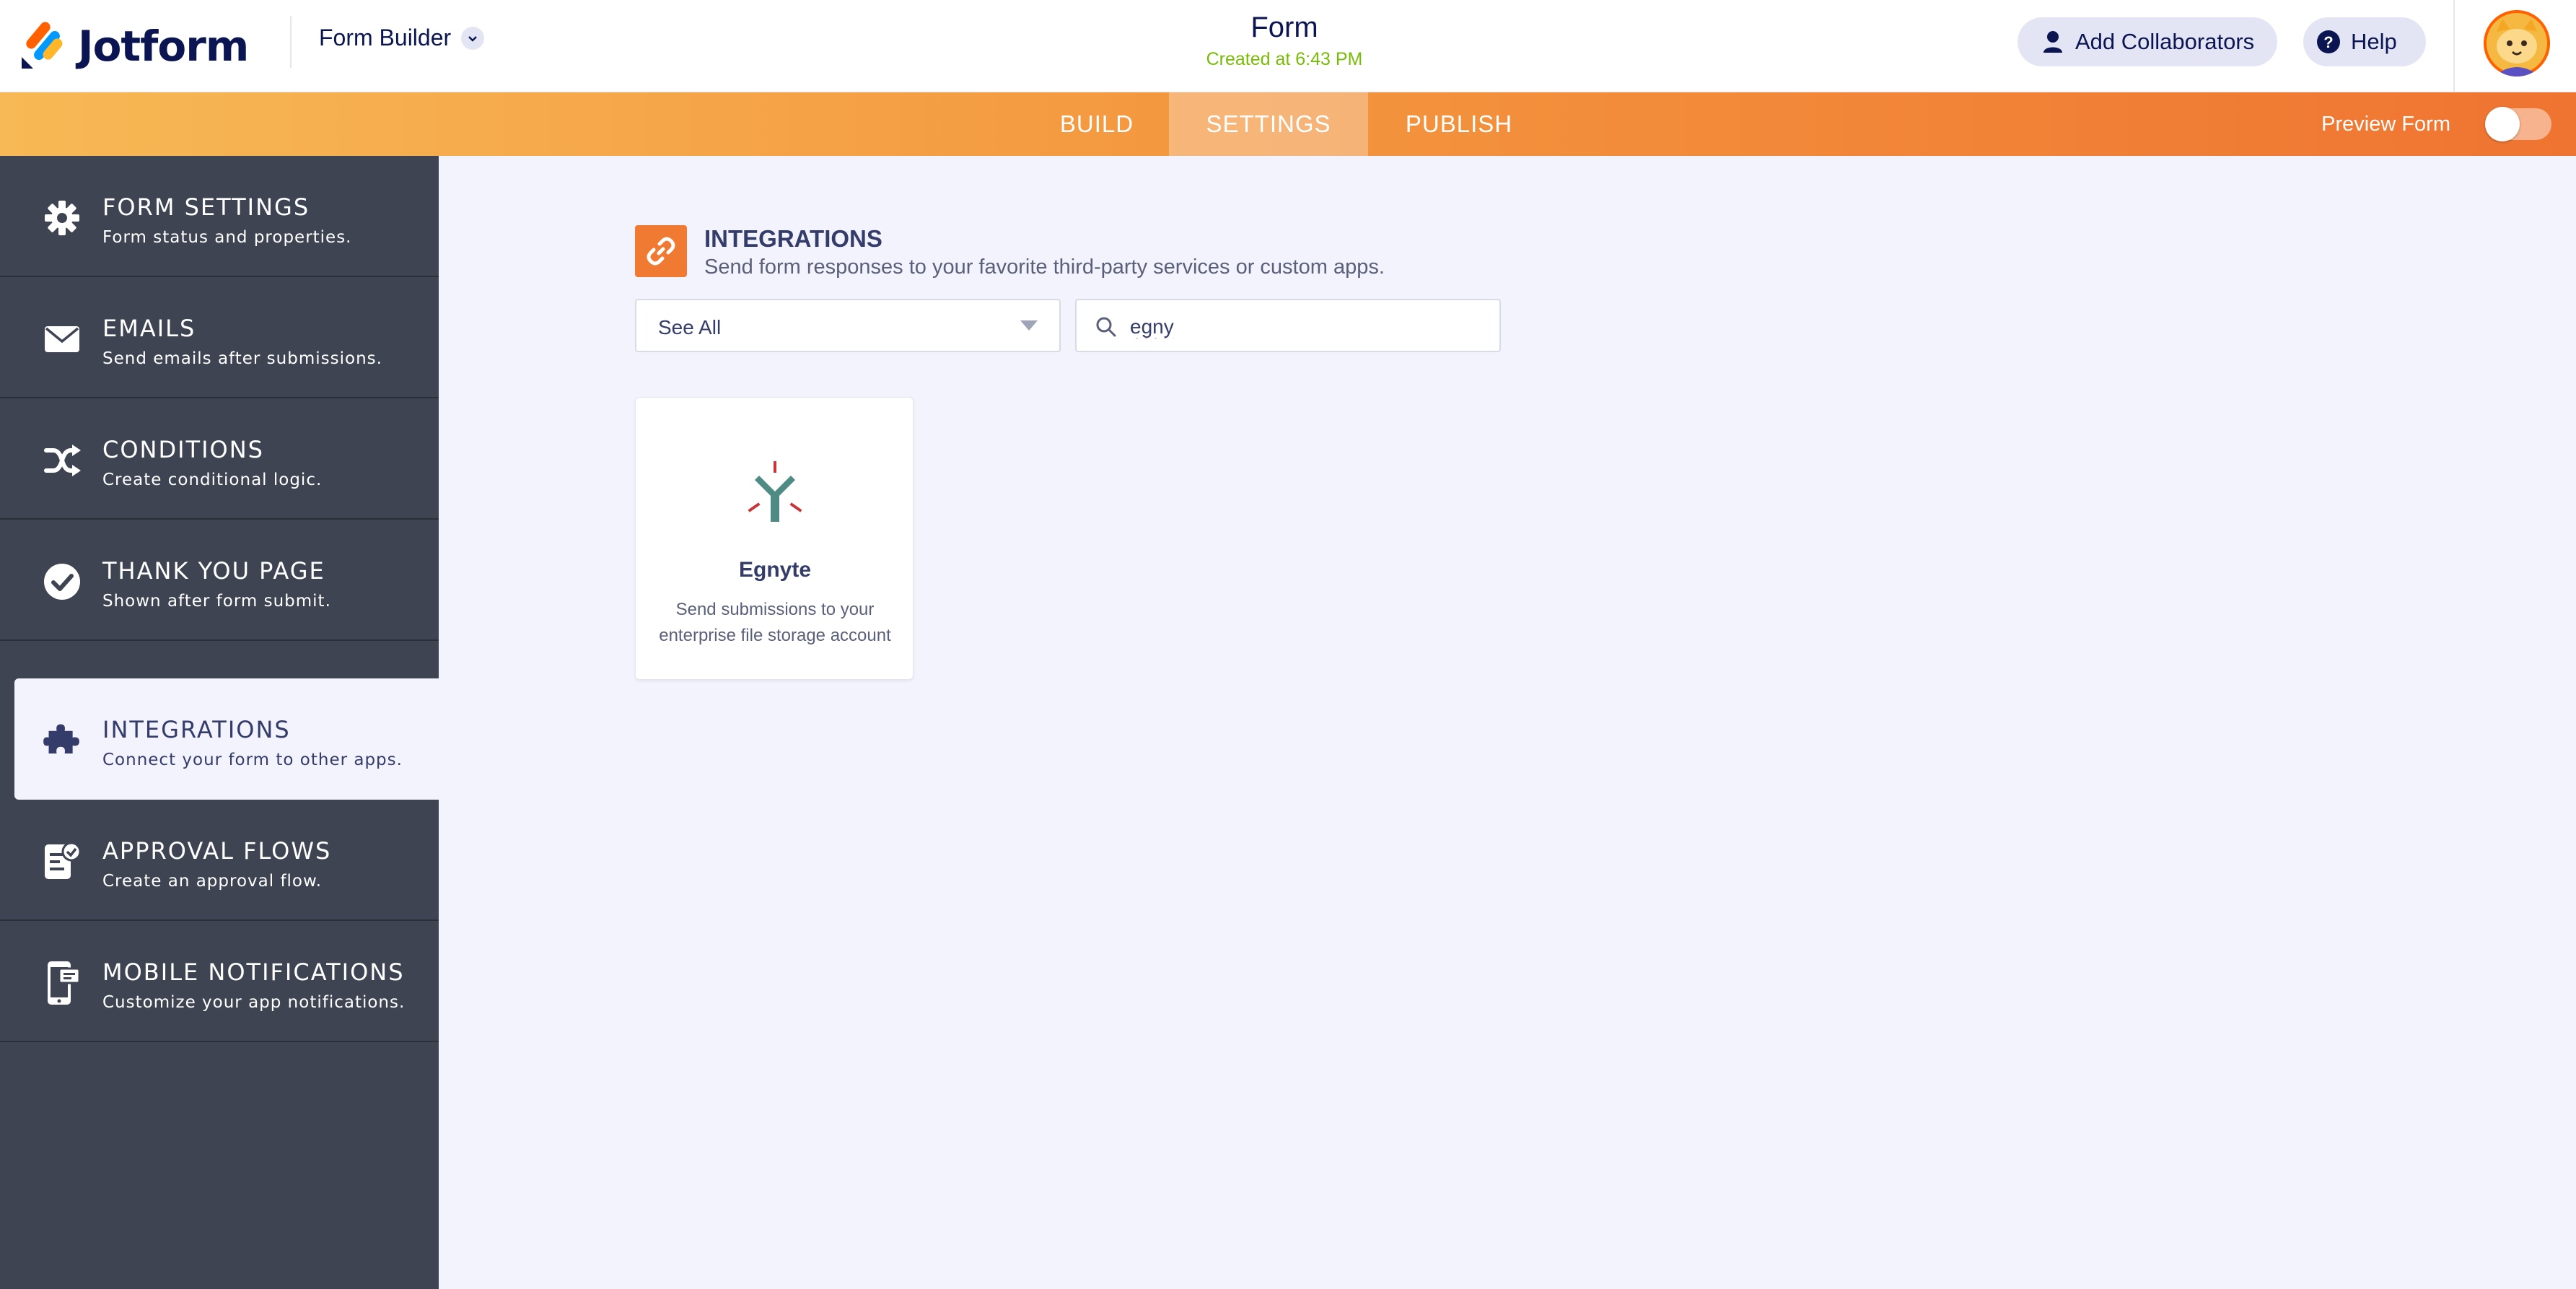 The height and width of the screenshot is (1289, 2576). What do you see at coordinates (2454, 46) in the screenshot?
I see `header-divider-right` at bounding box center [2454, 46].